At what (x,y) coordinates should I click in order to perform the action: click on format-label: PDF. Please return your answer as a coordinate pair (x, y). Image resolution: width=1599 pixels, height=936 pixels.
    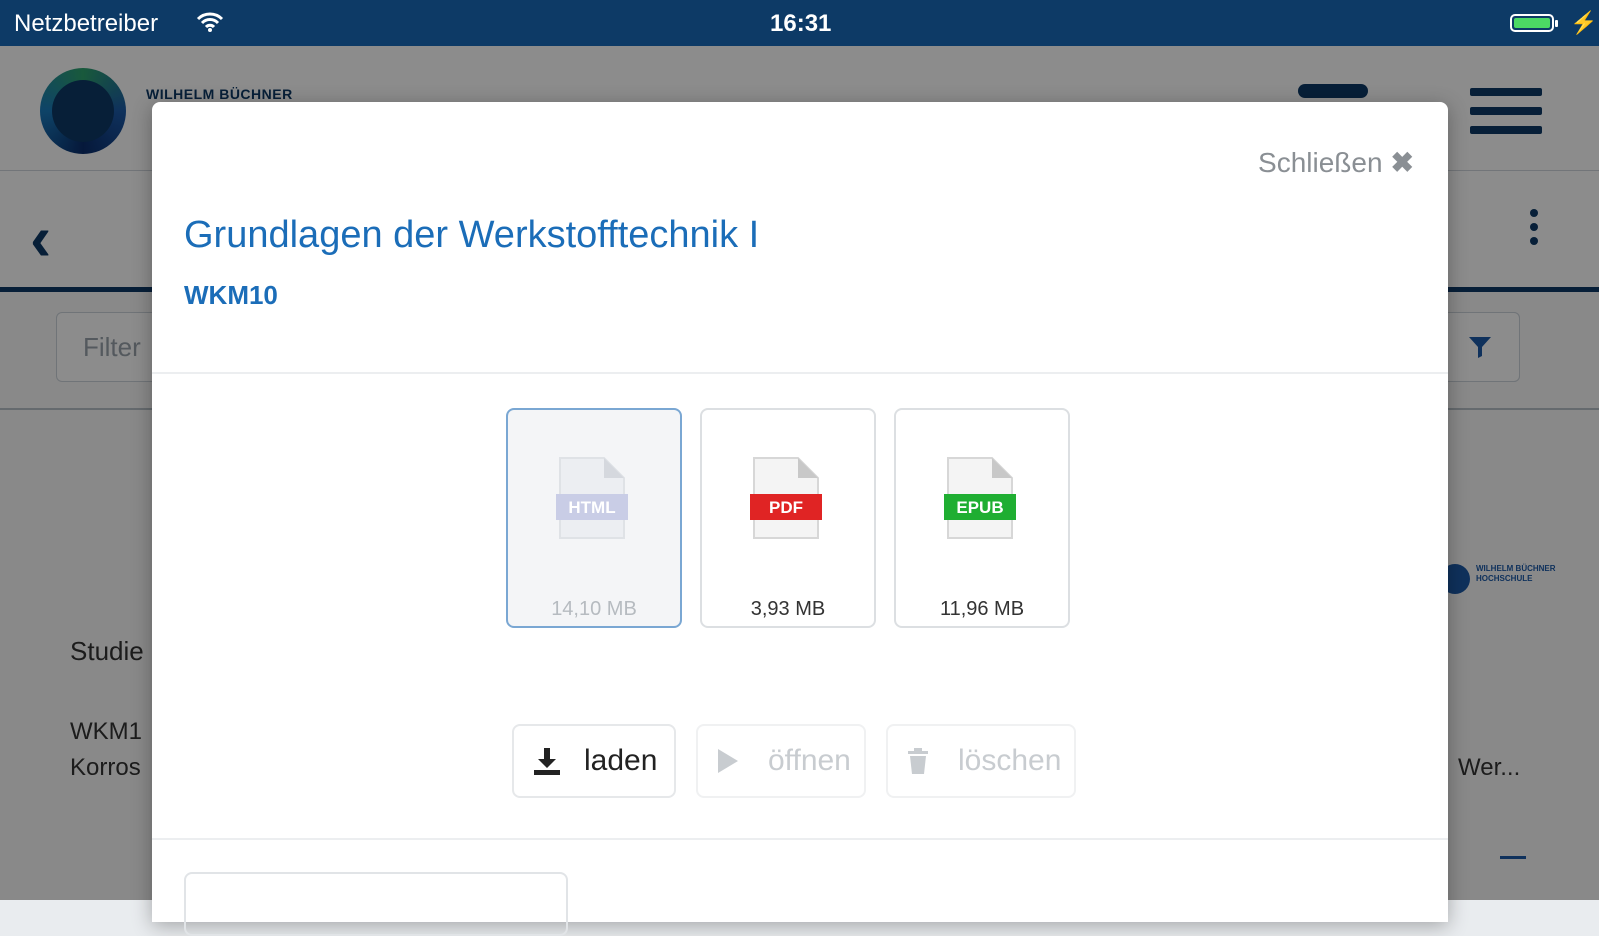
    Looking at the image, I should click on (786, 507).